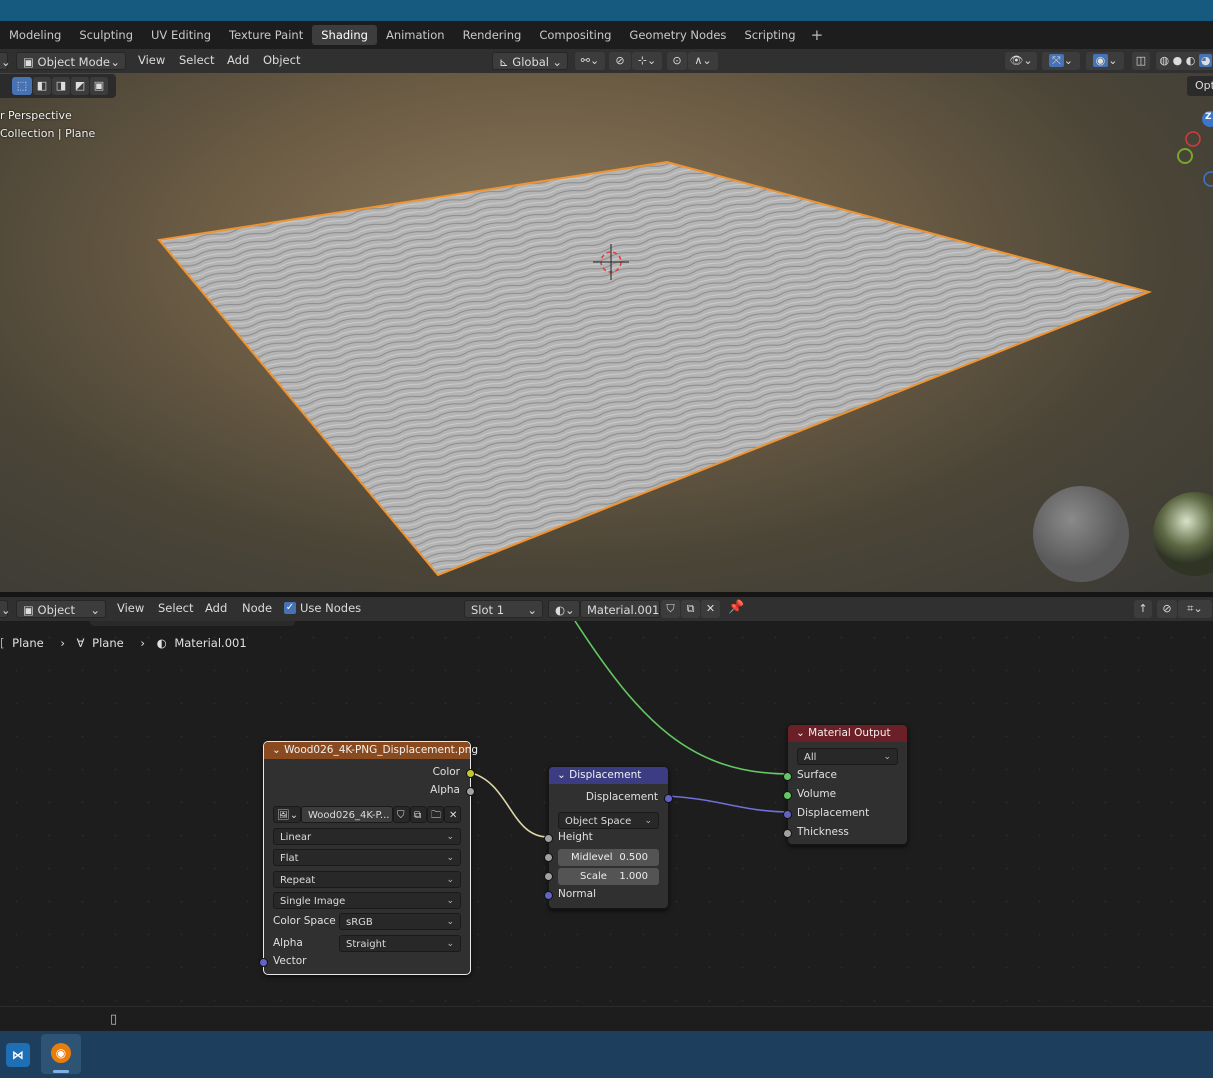 The height and width of the screenshot is (1078, 1213). Describe the element at coordinates (287, 814) in the screenshot. I see `image-browse-button: 🖼⌄` at that location.